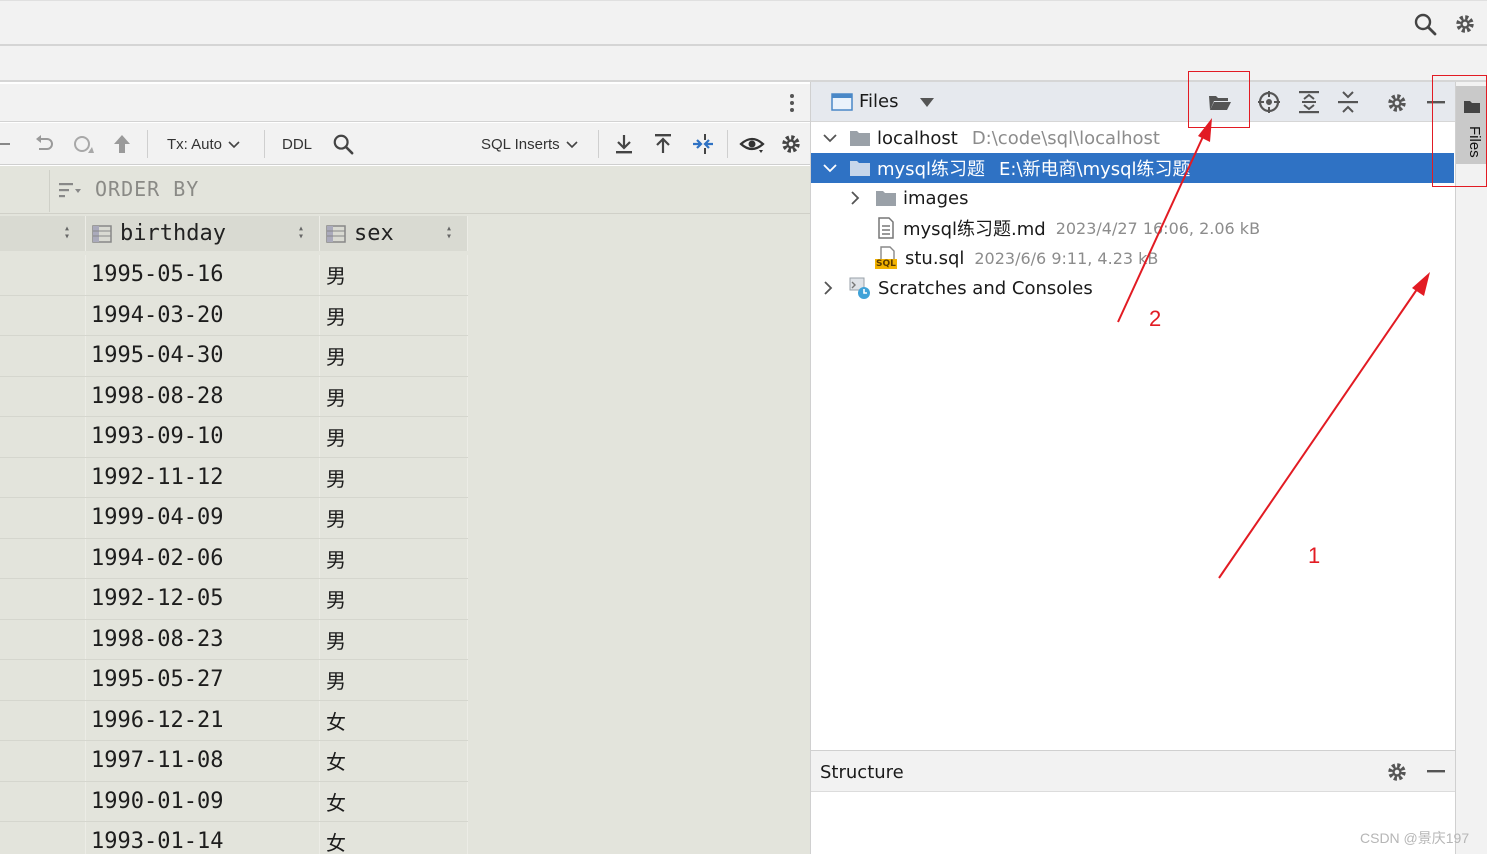  Describe the element at coordinates (203, 720) in the screenshot. I see `birthday-cell: 1996-12-21` at that location.